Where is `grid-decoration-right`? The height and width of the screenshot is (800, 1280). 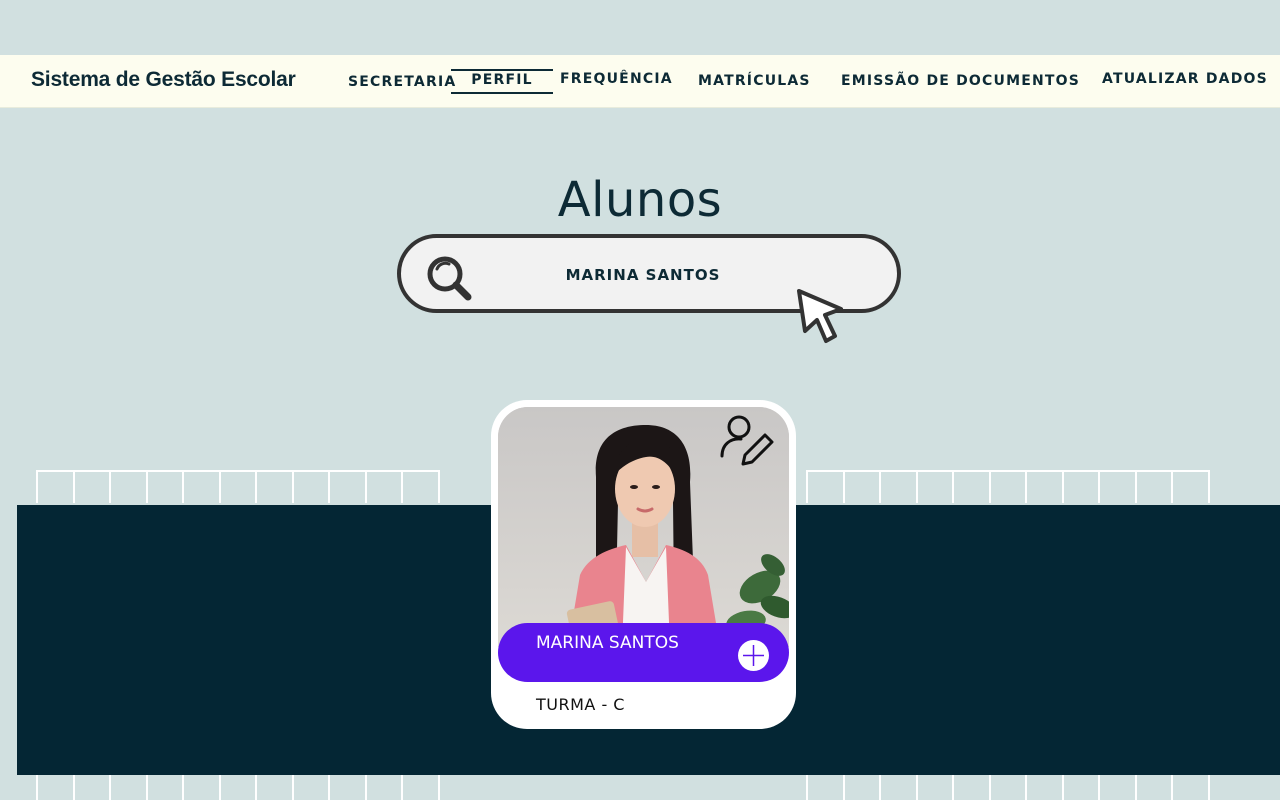 grid-decoration-right is located at coordinates (1008, 486).